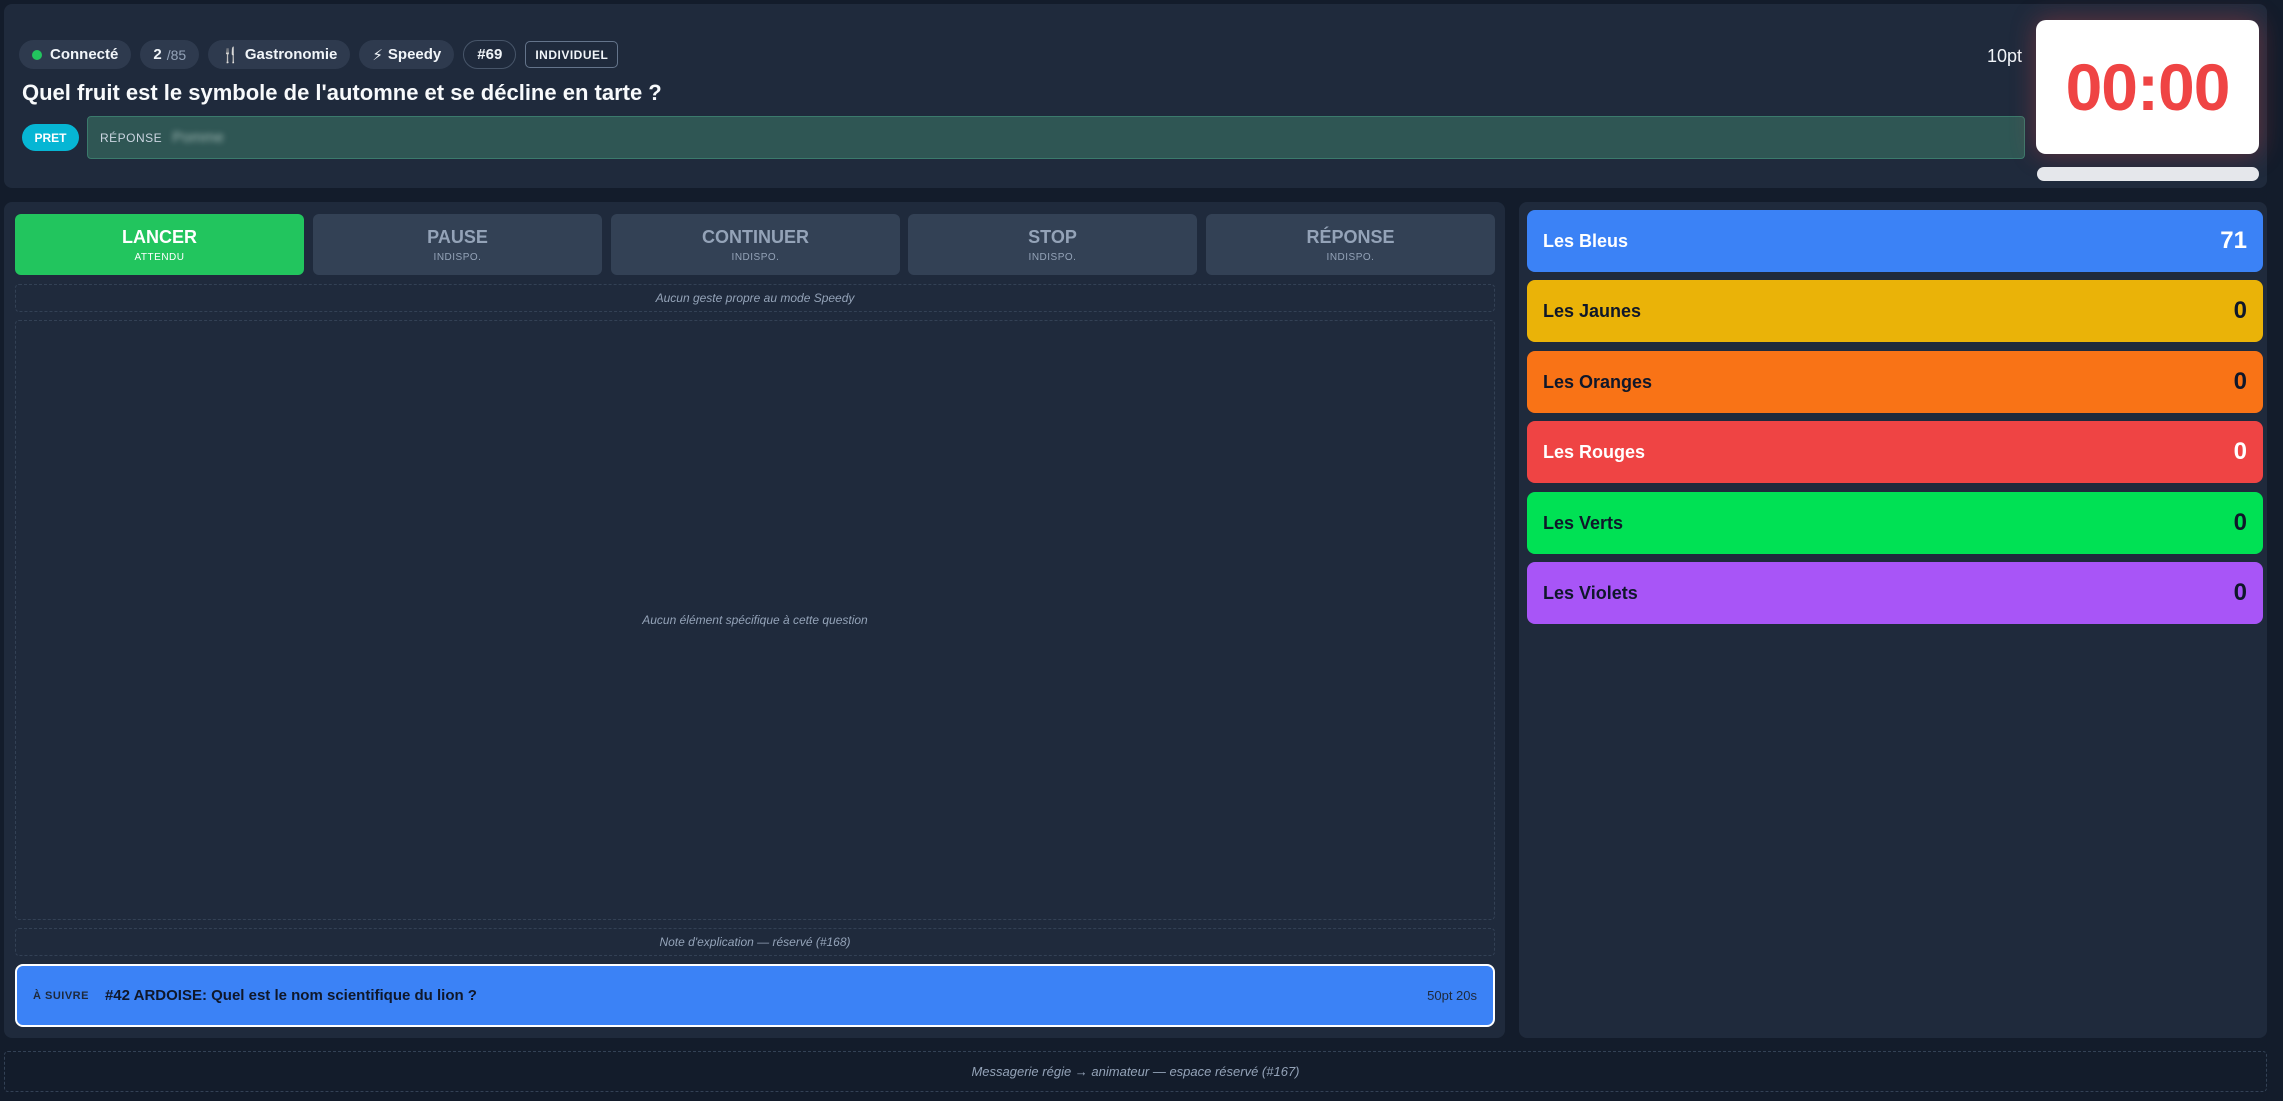 The height and width of the screenshot is (1101, 2283). I want to click on explanation-note: Note d'explication — réservé (#168), so click(755, 942).